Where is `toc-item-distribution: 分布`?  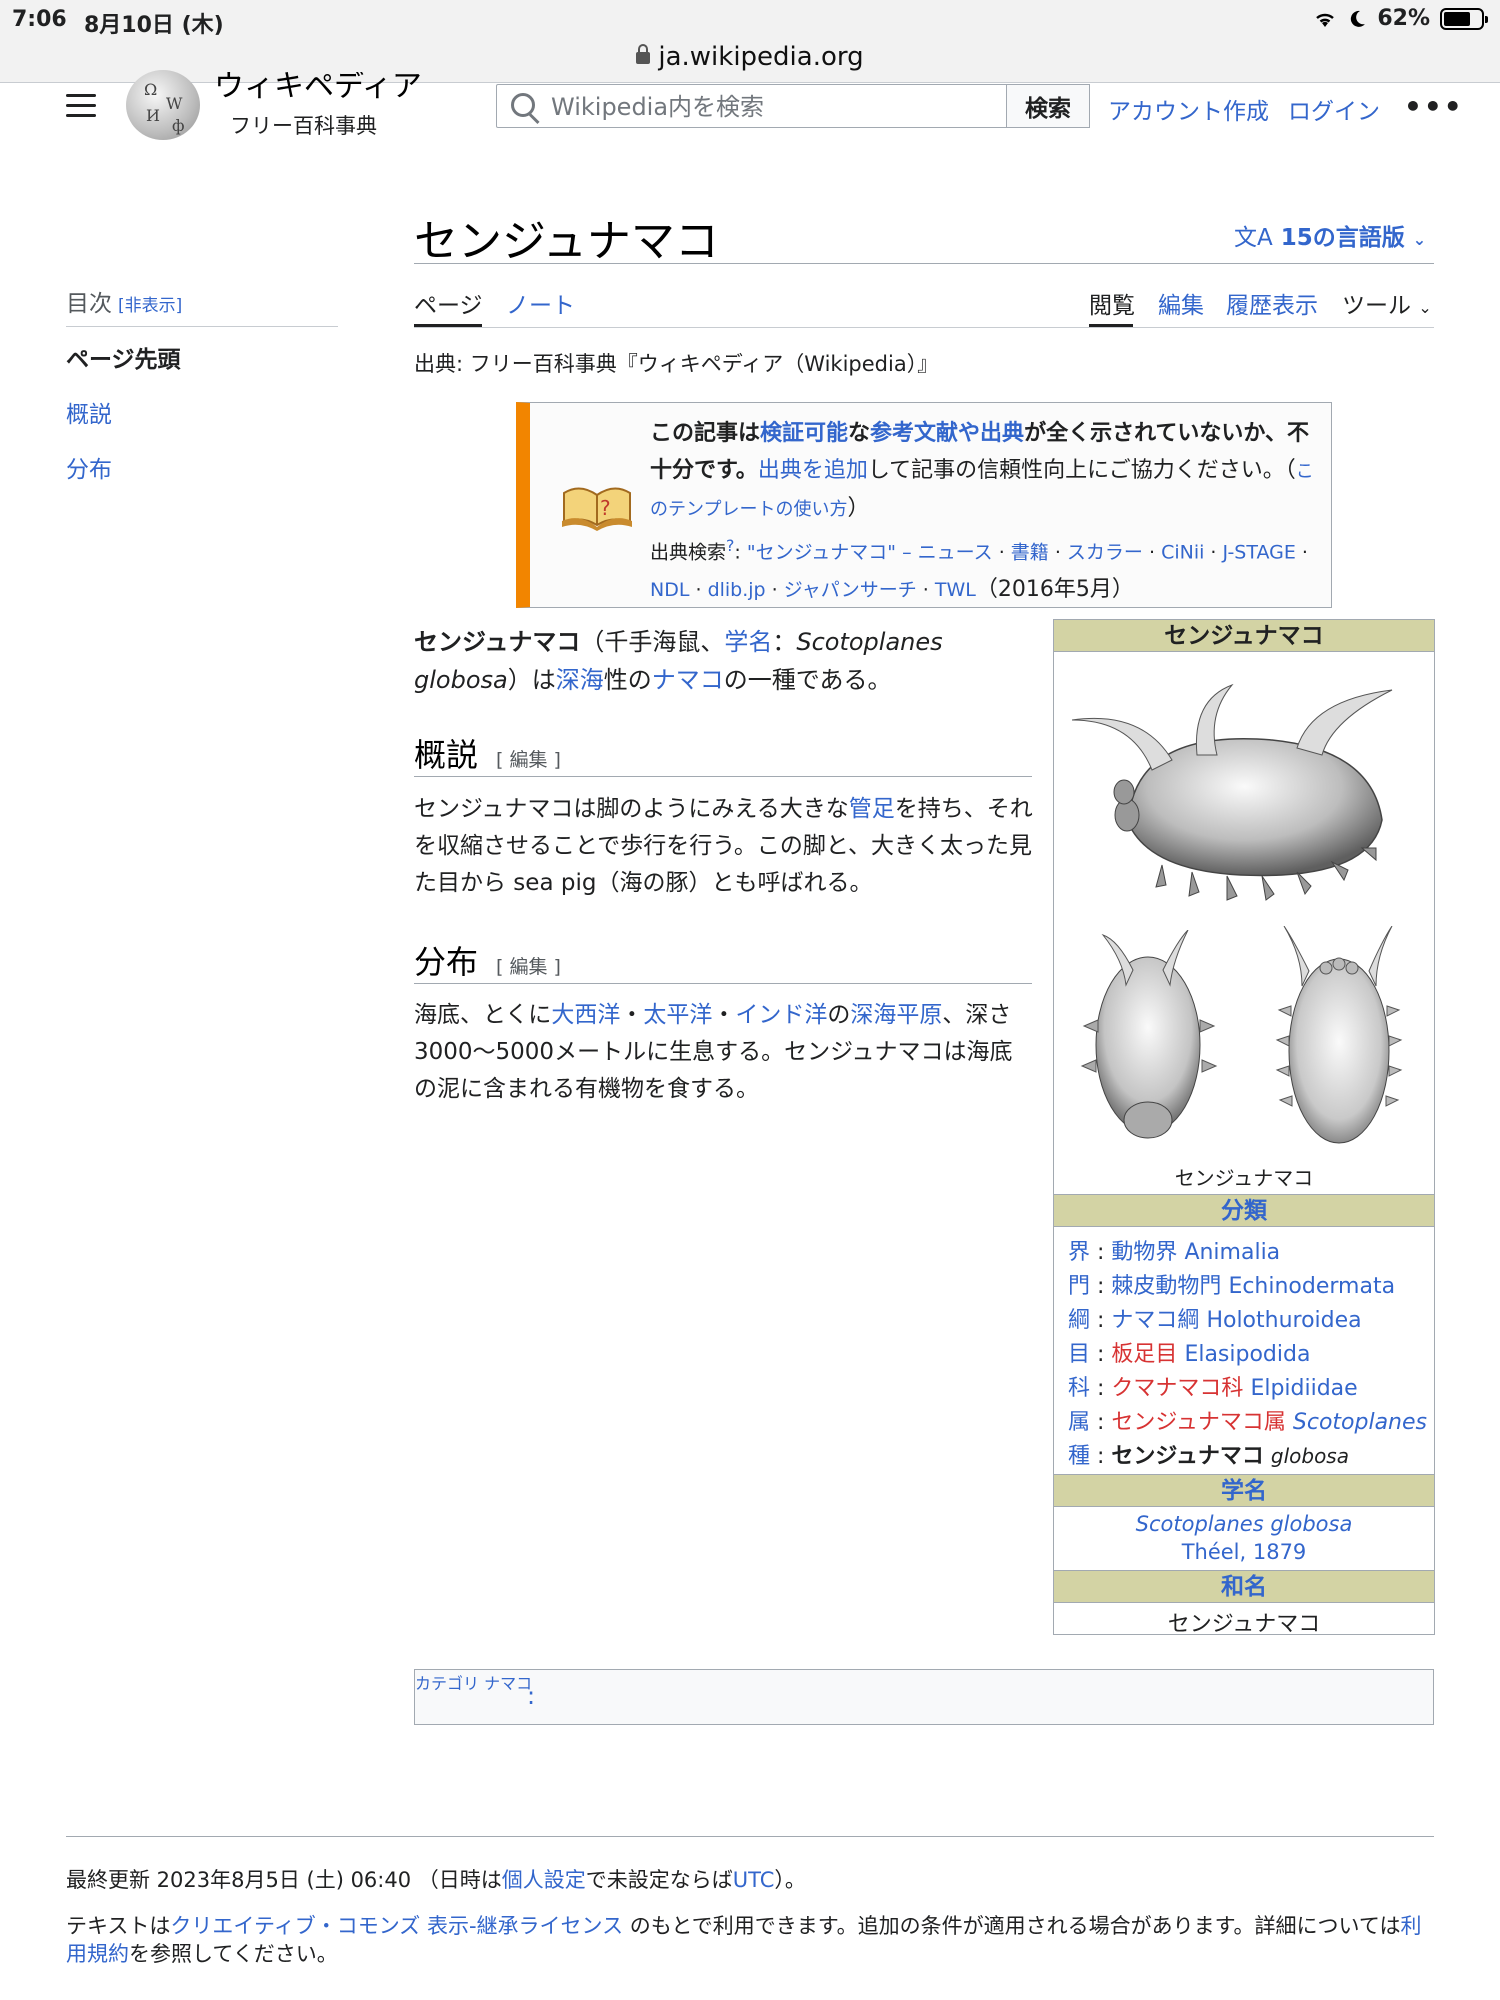
toc-item-distribution: 分布 is located at coordinates (89, 467).